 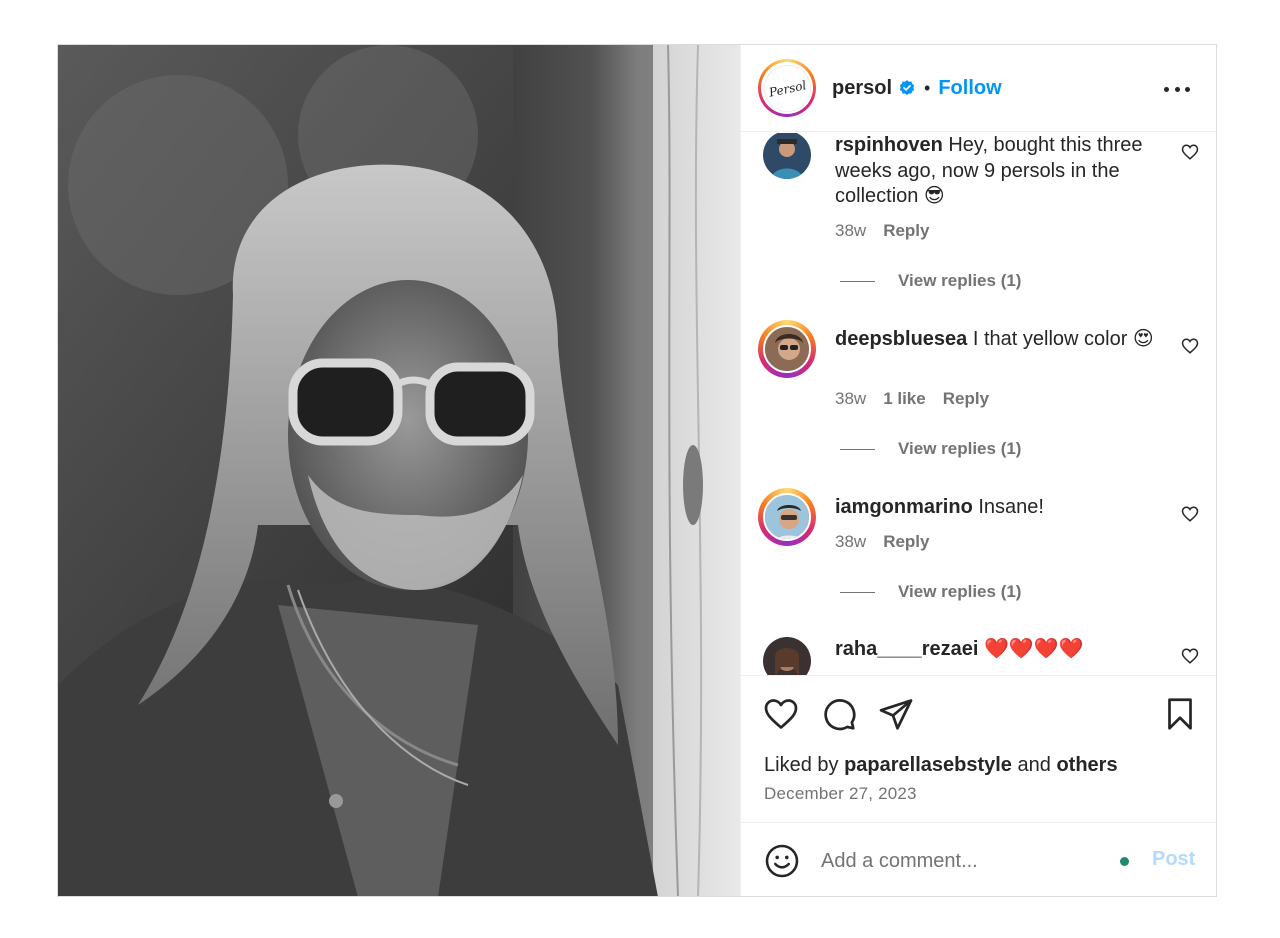 I want to click on persol-logo: Persol, so click(x=787, y=88).